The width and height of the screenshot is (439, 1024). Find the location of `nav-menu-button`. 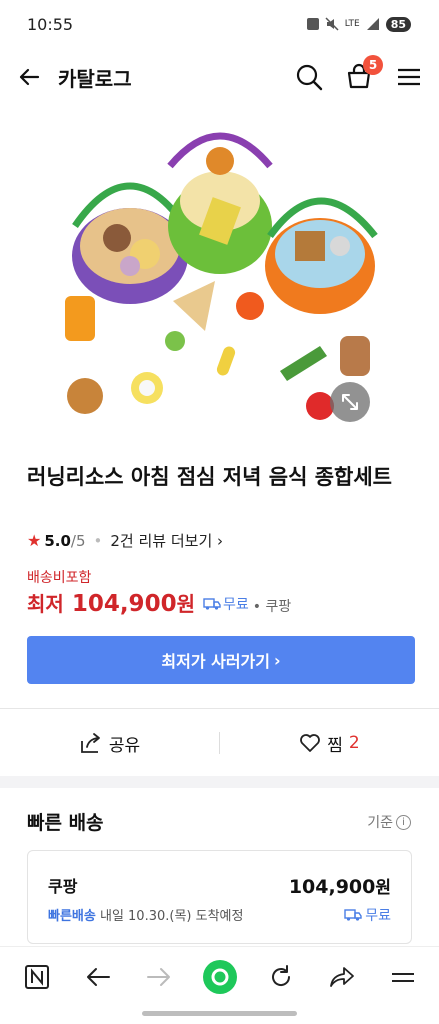

nav-menu-button is located at coordinates (403, 977).